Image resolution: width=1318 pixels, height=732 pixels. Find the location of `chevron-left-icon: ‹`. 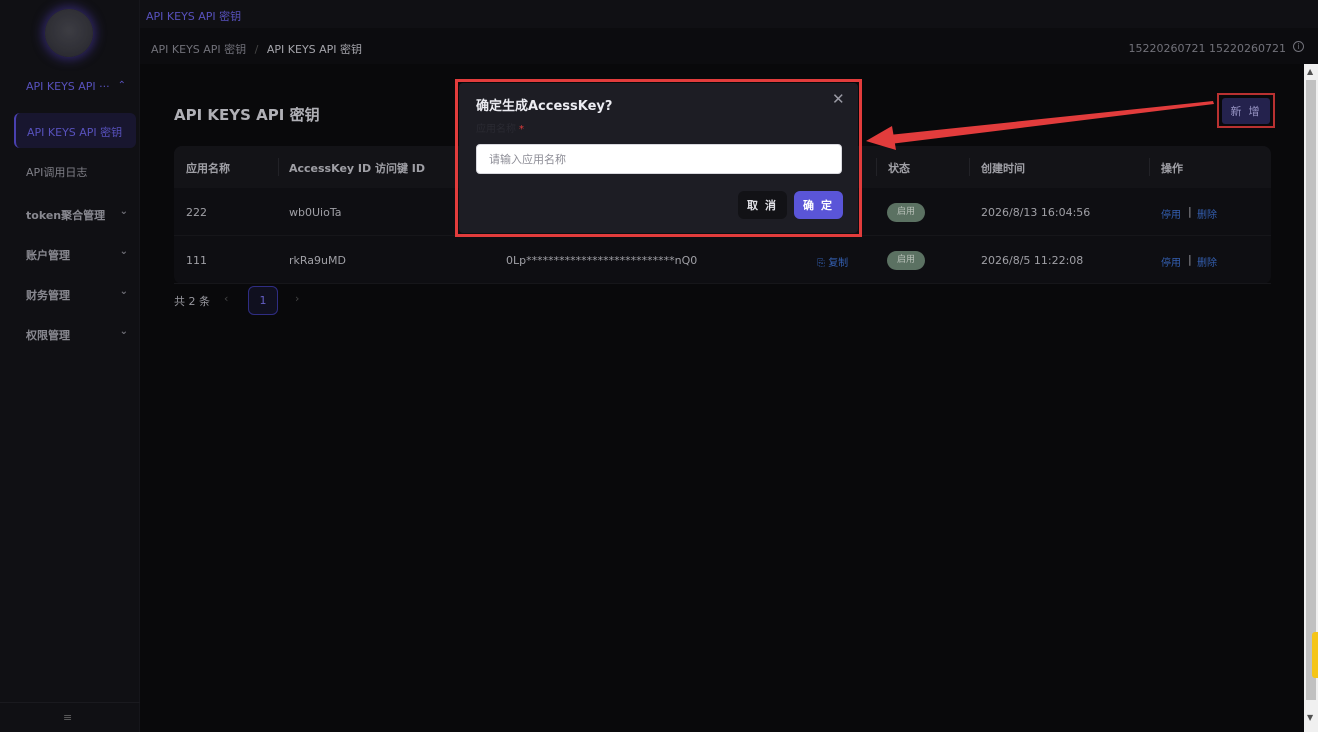

chevron-left-icon: ‹ is located at coordinates (226, 298).